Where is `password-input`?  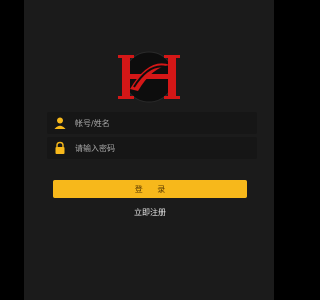 password-input is located at coordinates (160, 148).